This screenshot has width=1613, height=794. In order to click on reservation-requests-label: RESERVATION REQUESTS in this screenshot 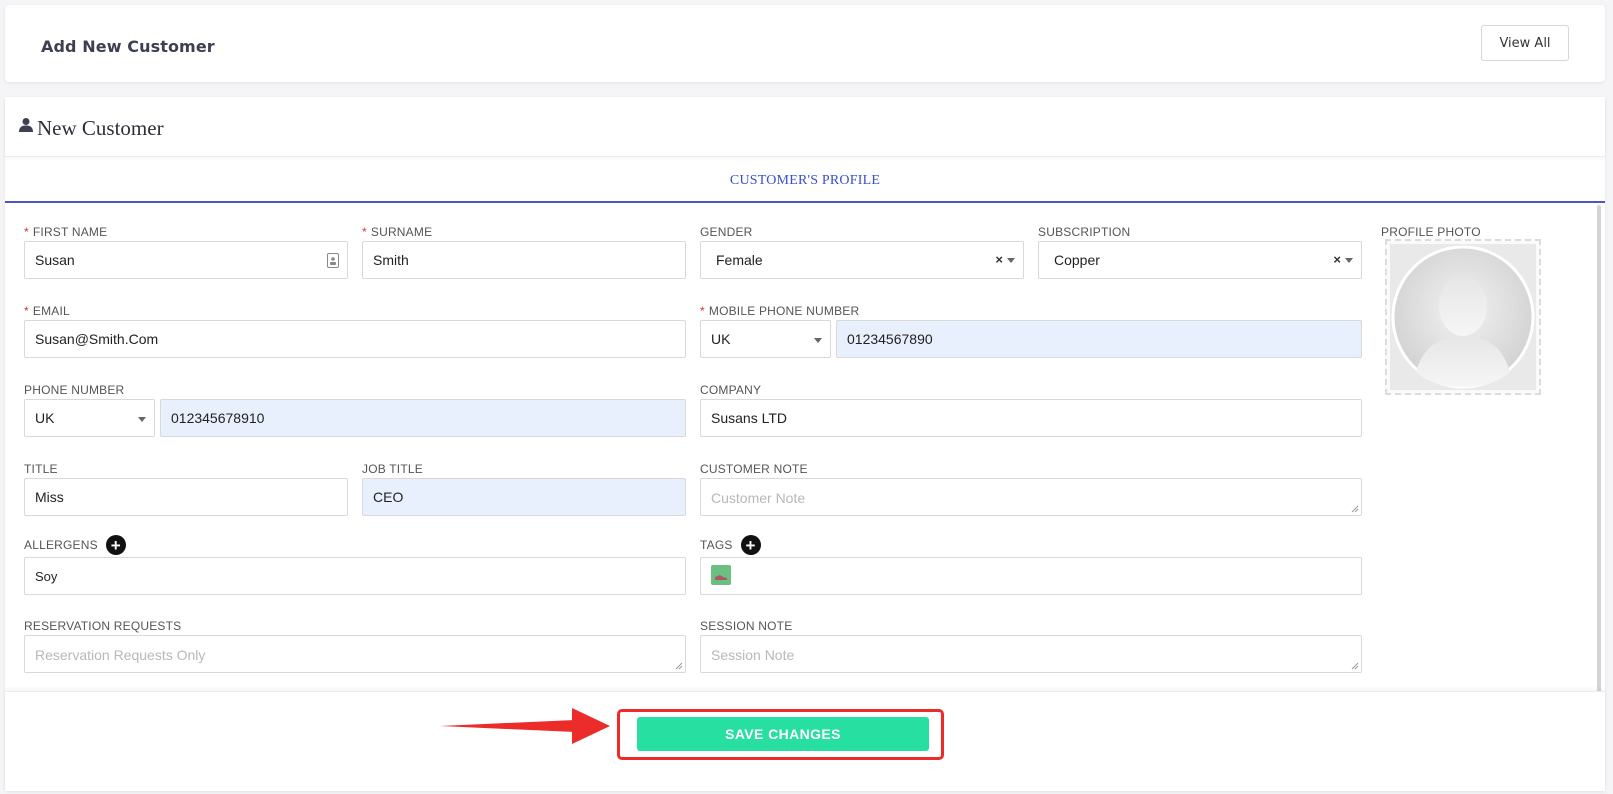, I will do `click(103, 626)`.